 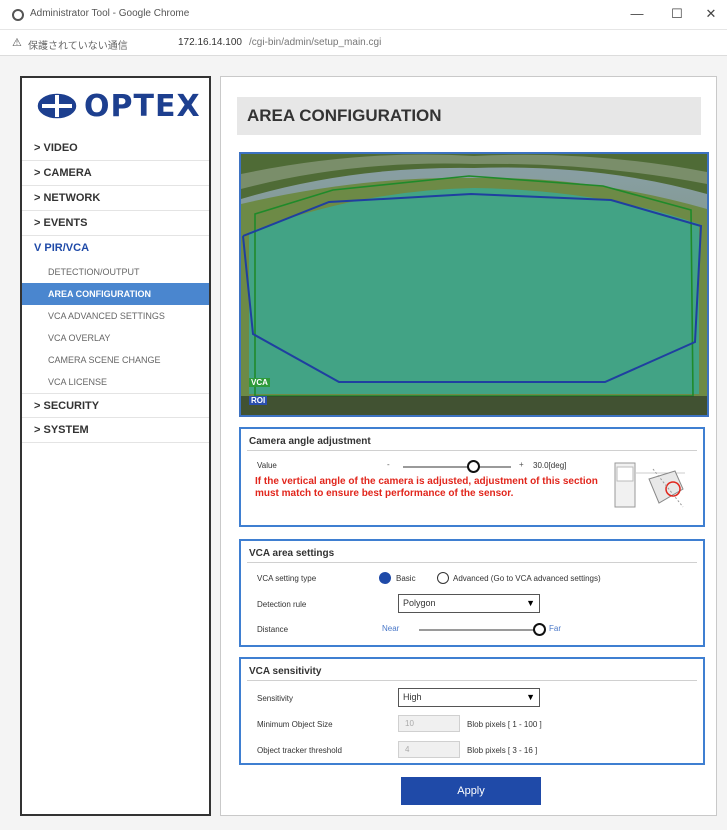 What do you see at coordinates (282, 604) in the screenshot?
I see `detection-rule-label: Detection rule` at bounding box center [282, 604].